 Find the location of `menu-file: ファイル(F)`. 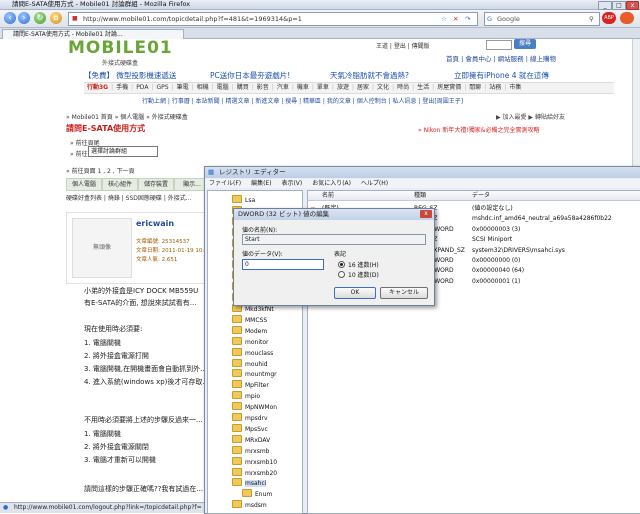

menu-file: ファイル(F) is located at coordinates (225, 183).